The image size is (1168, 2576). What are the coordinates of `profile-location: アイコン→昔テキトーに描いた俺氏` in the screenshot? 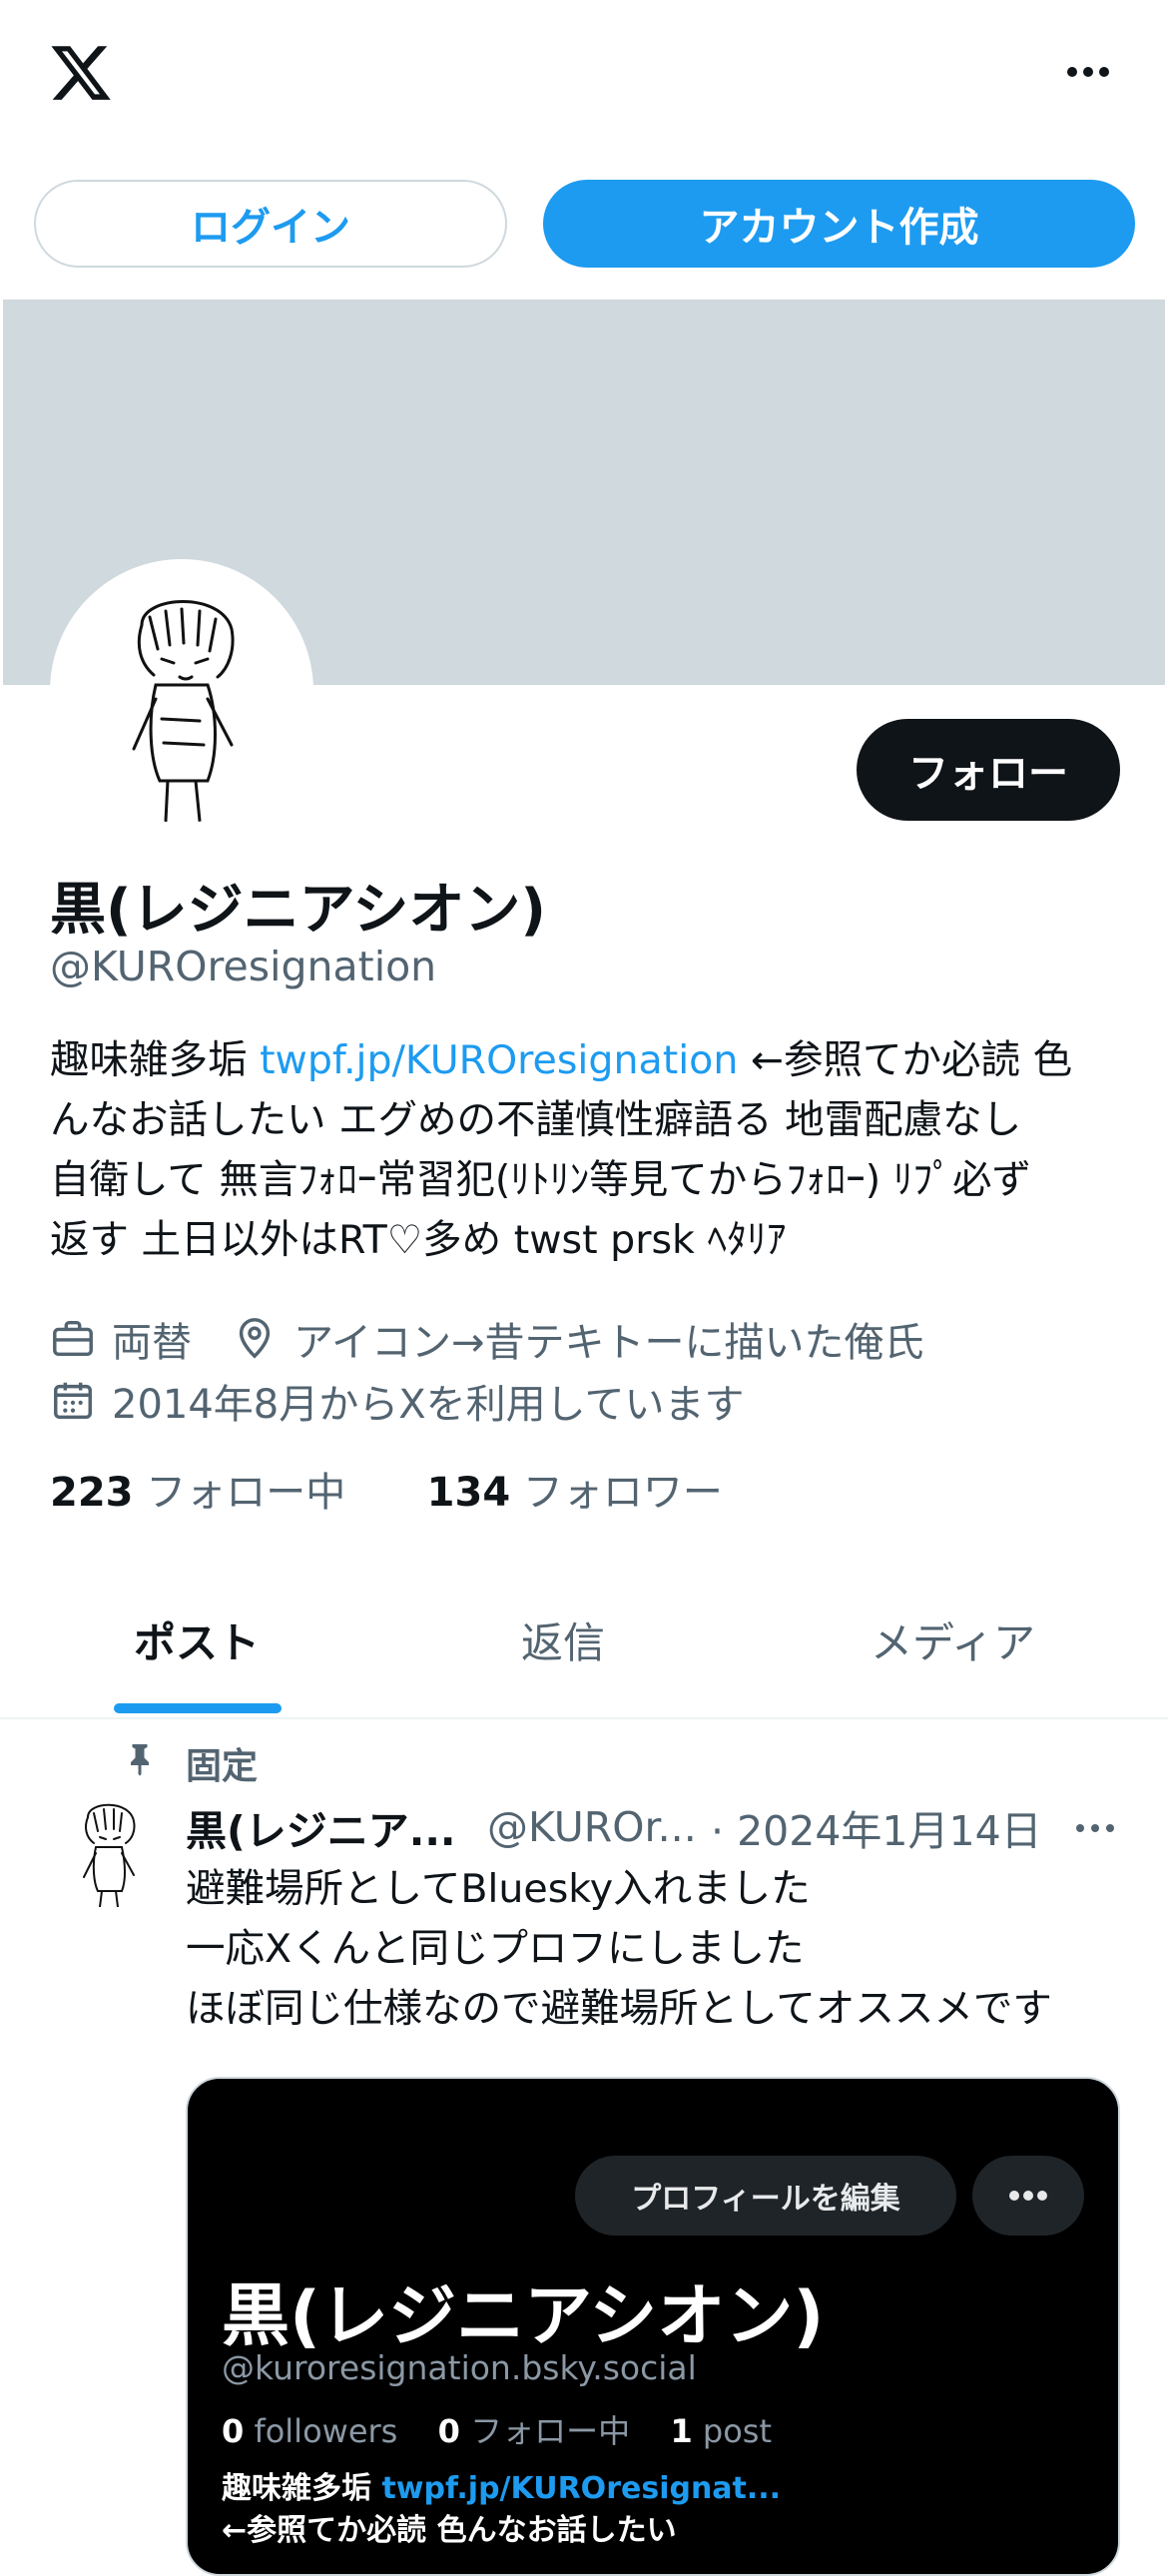 It's located at (608, 1343).